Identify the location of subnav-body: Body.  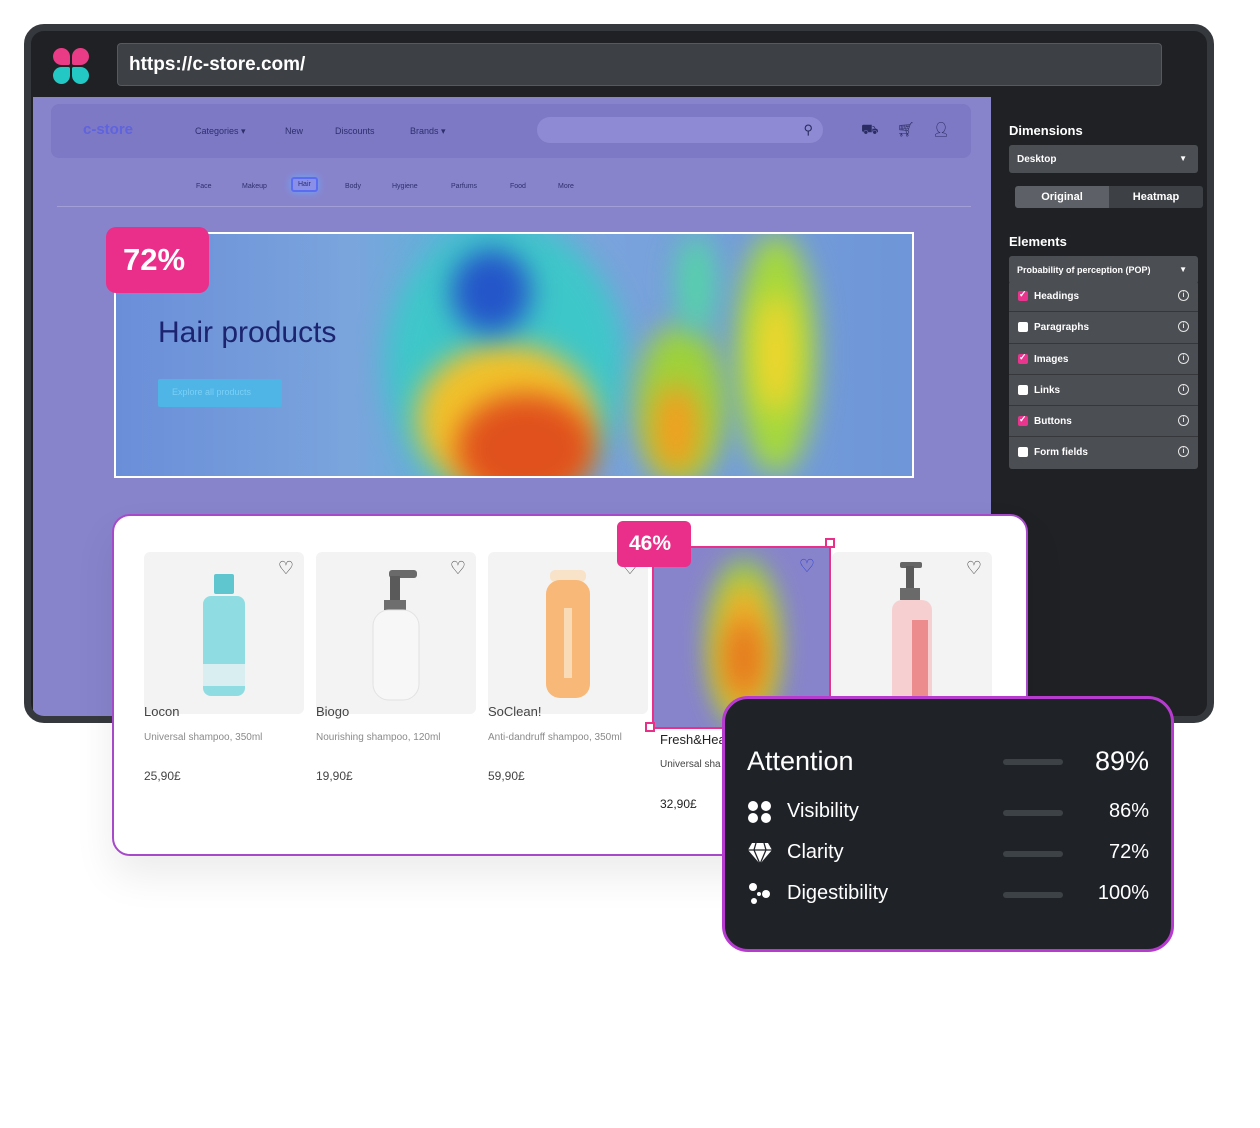
(353, 186).